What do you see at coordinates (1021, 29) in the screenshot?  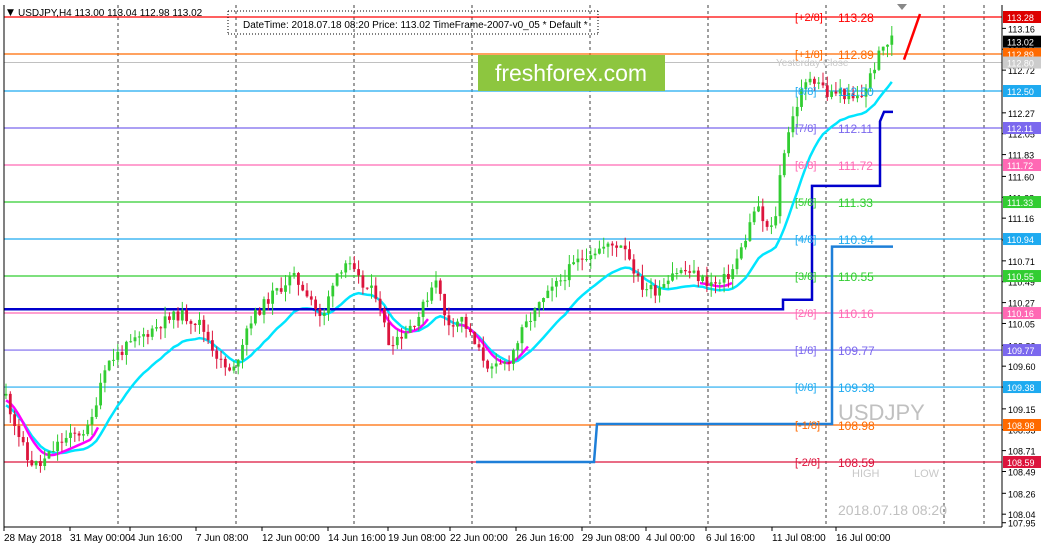 I see `y-tick-label: 113.16` at bounding box center [1021, 29].